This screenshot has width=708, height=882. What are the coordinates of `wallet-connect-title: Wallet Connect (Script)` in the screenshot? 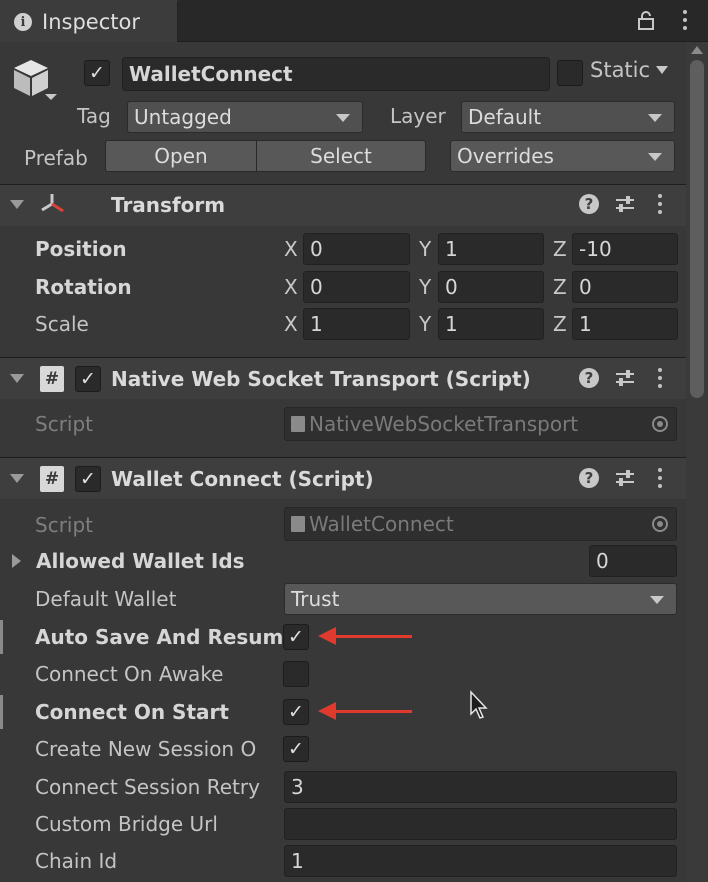 It's located at (242, 479).